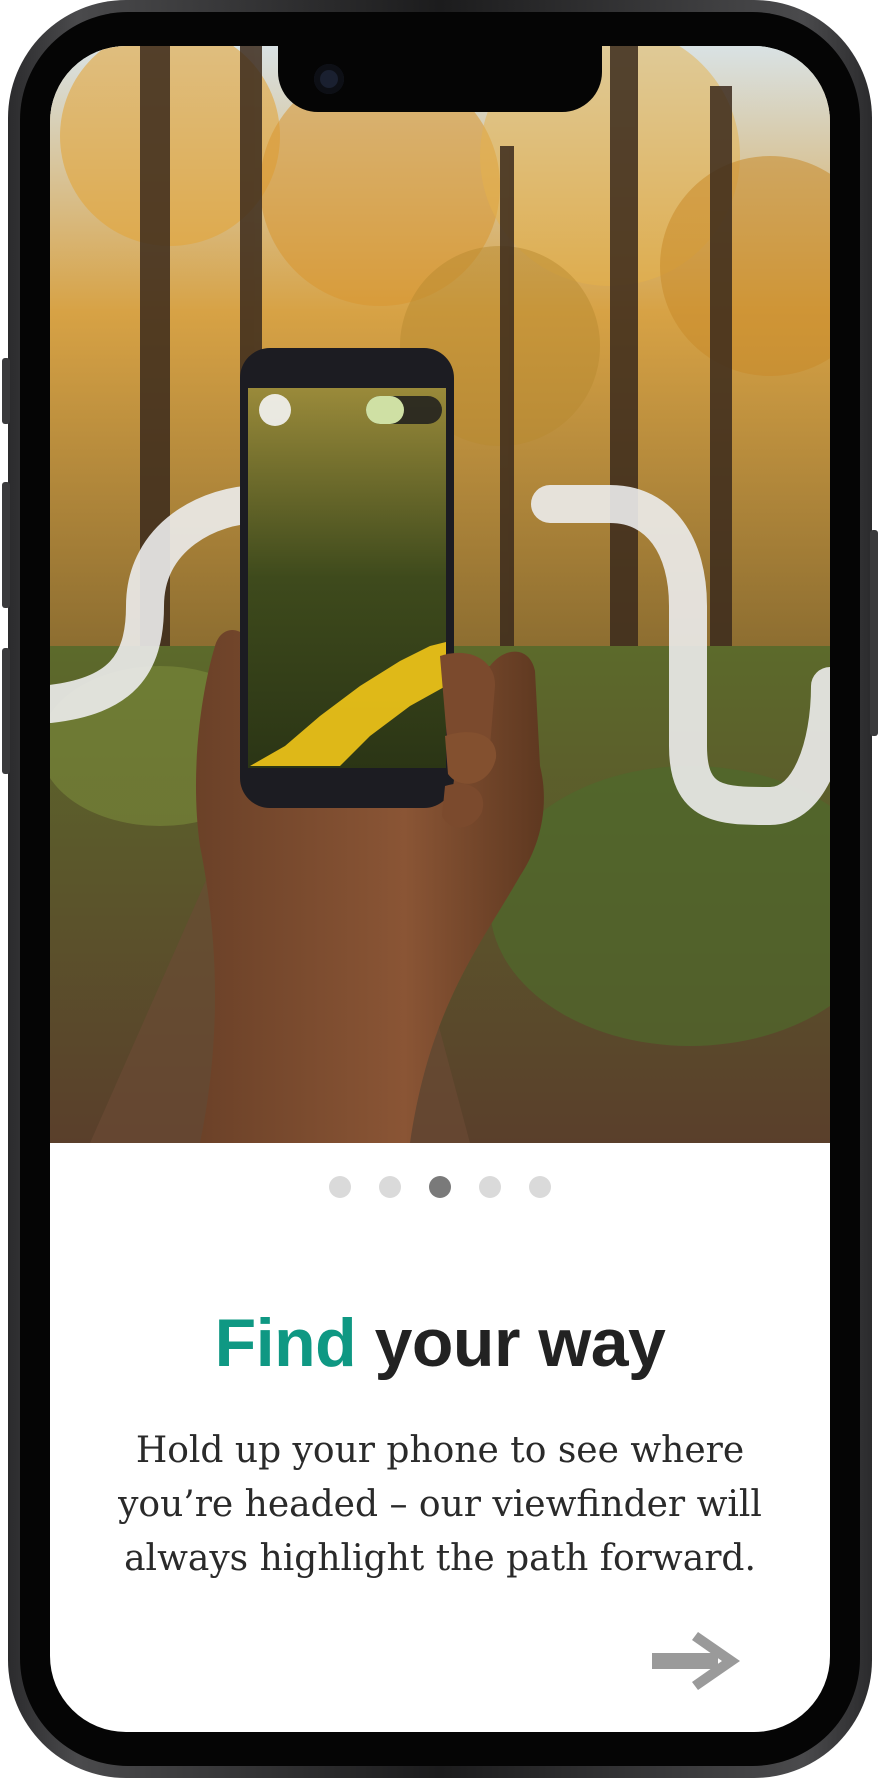 The image size is (880, 1778). What do you see at coordinates (874, 633) in the screenshot?
I see `power-button` at bounding box center [874, 633].